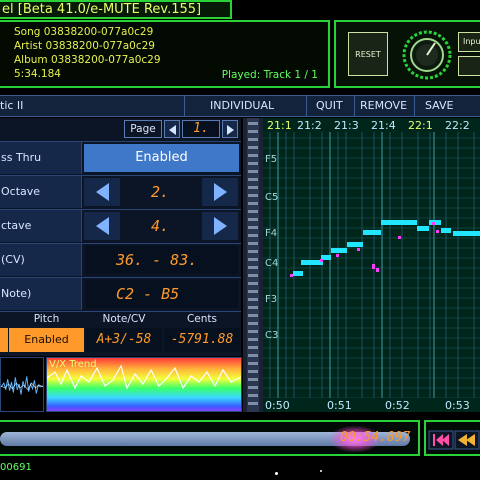 The image size is (480, 480). Describe the element at coordinates (346, 125) in the screenshot. I see `bar-label: 21:3` at that location.